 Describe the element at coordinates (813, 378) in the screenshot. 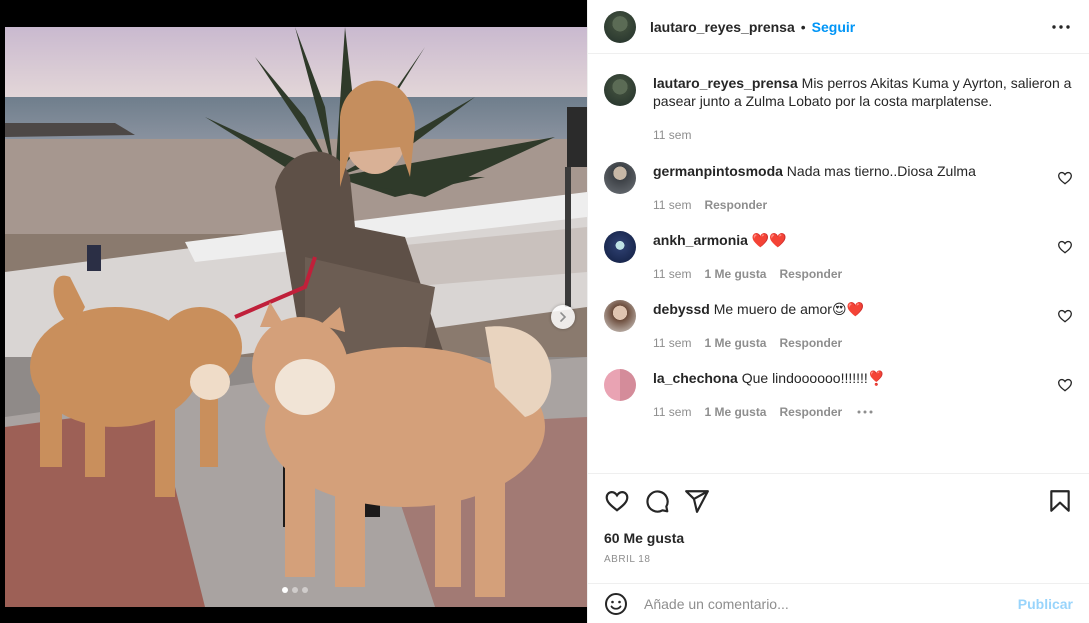

I see `comment-text: Que lindoooooo!!!!!!!❣️` at that location.